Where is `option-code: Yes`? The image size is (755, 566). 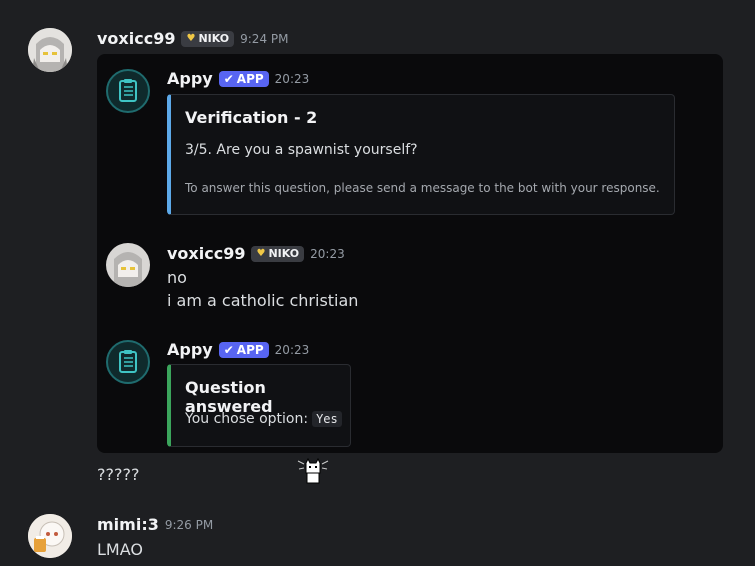 option-code: Yes is located at coordinates (327, 419).